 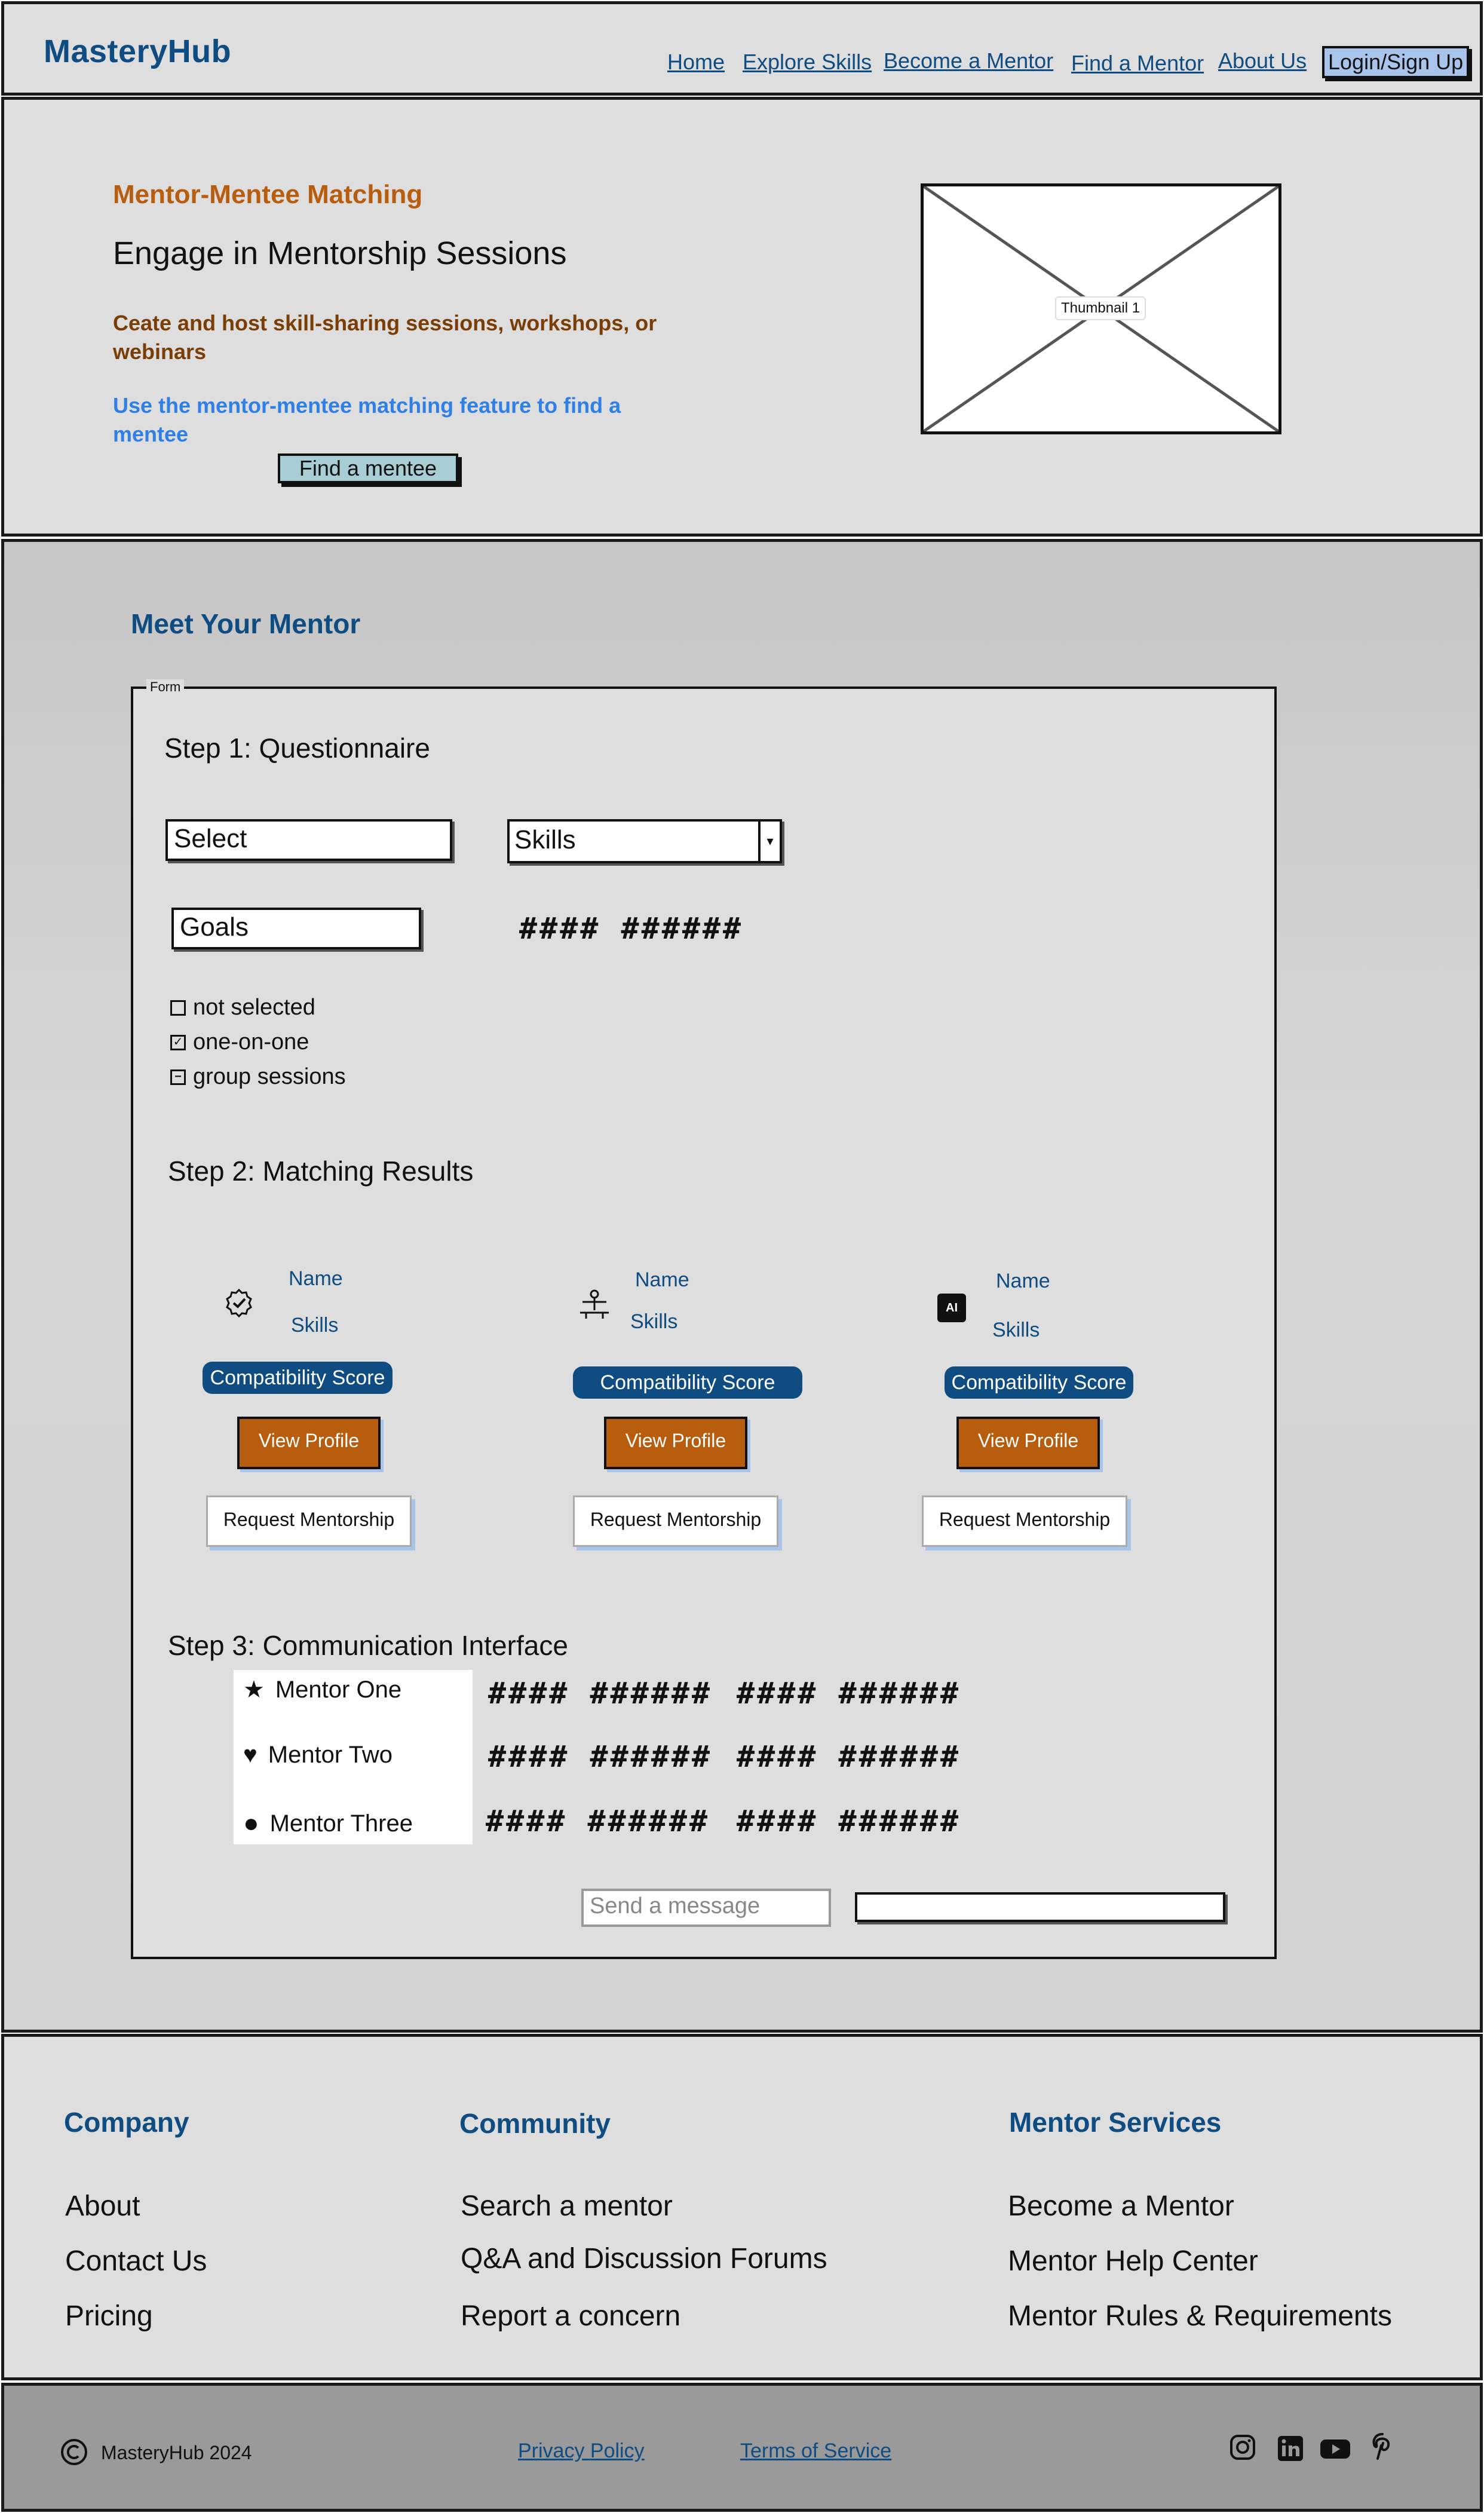 What do you see at coordinates (178, 1042) in the screenshot?
I see `checkbox-checked-icon: ✓` at bounding box center [178, 1042].